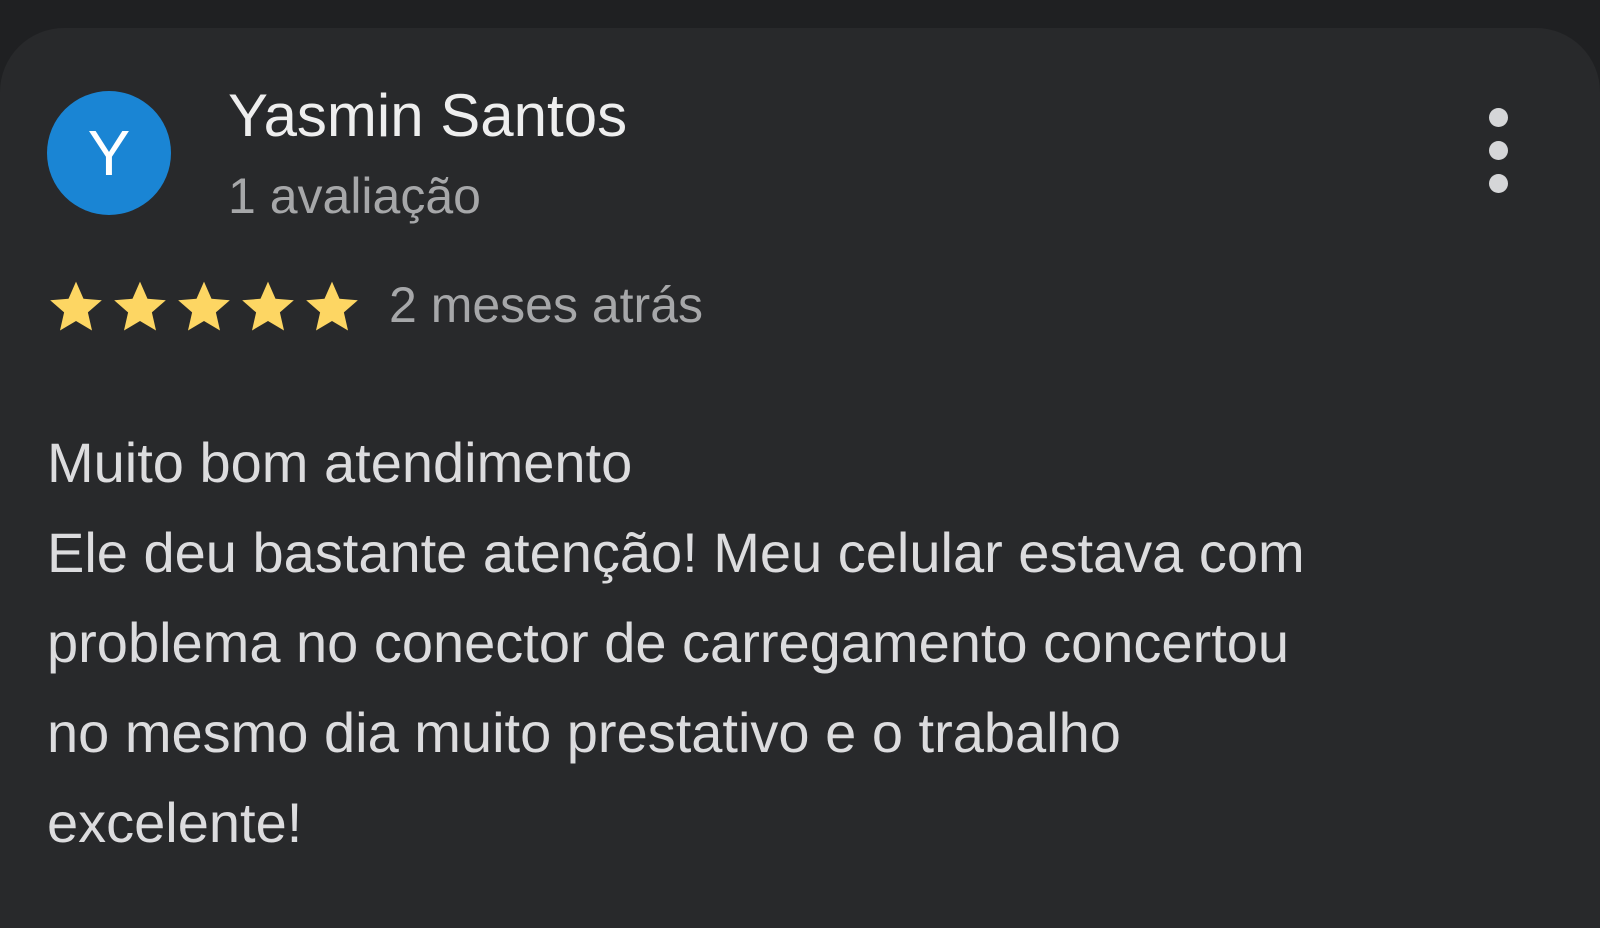  I want to click on review-count: 1 avaliação, so click(354, 196).